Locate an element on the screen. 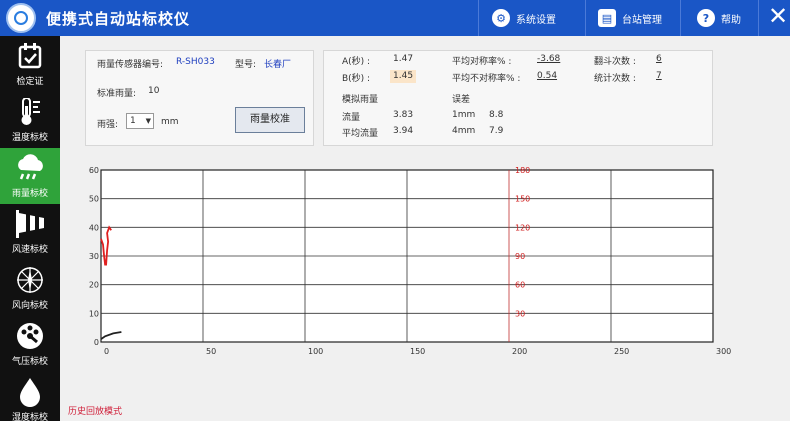 This screenshot has height=421, width=790. sensor-id-value: R-SH033 is located at coordinates (195, 62).